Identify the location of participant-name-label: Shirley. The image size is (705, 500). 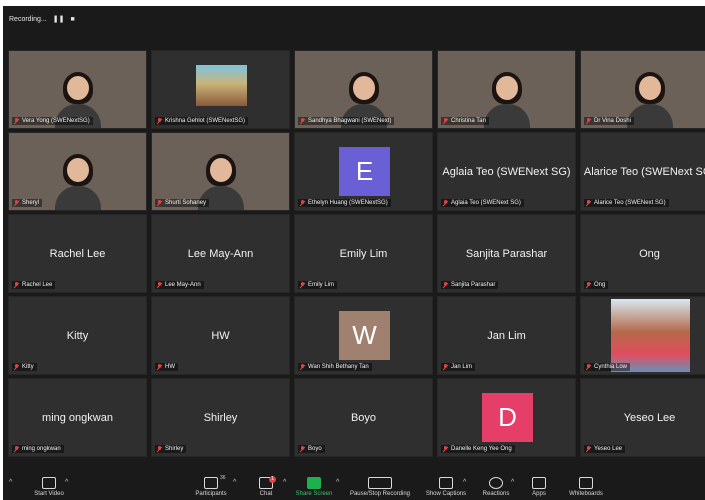
(171, 449).